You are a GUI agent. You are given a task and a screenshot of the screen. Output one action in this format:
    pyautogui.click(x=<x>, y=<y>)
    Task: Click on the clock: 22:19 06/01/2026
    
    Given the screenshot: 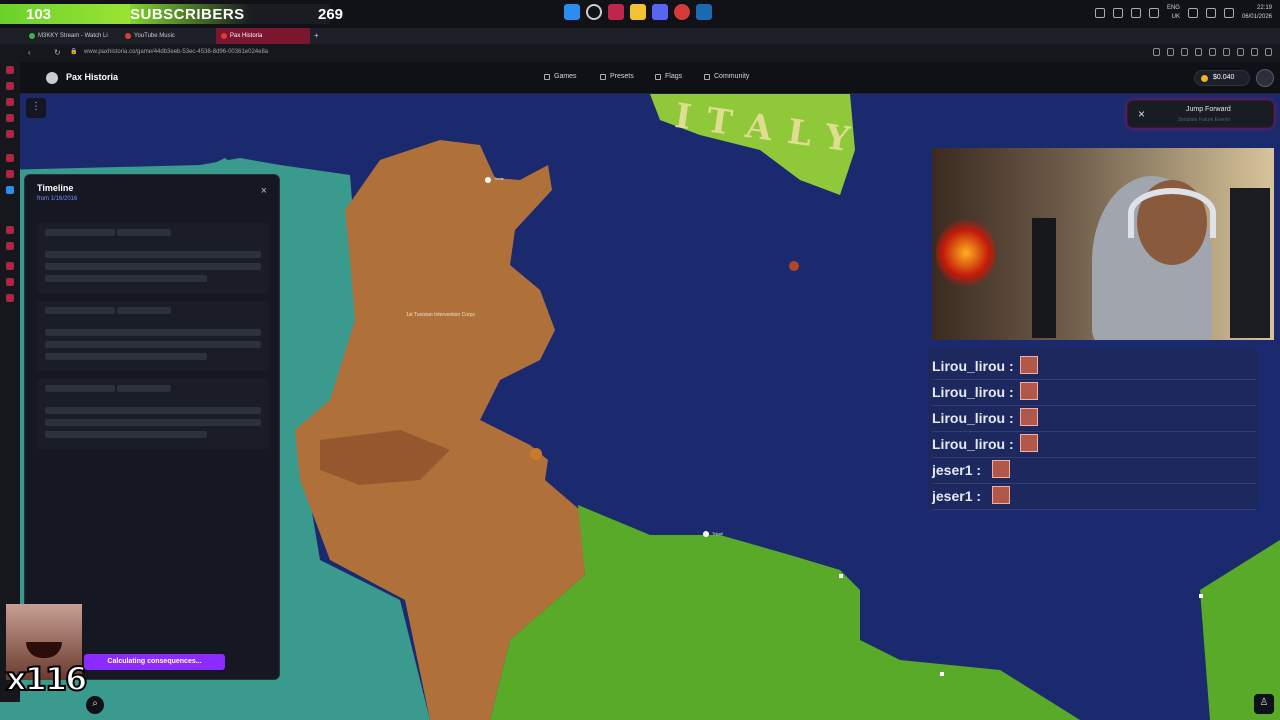 What is the action you would take?
    pyautogui.click(x=1257, y=13)
    